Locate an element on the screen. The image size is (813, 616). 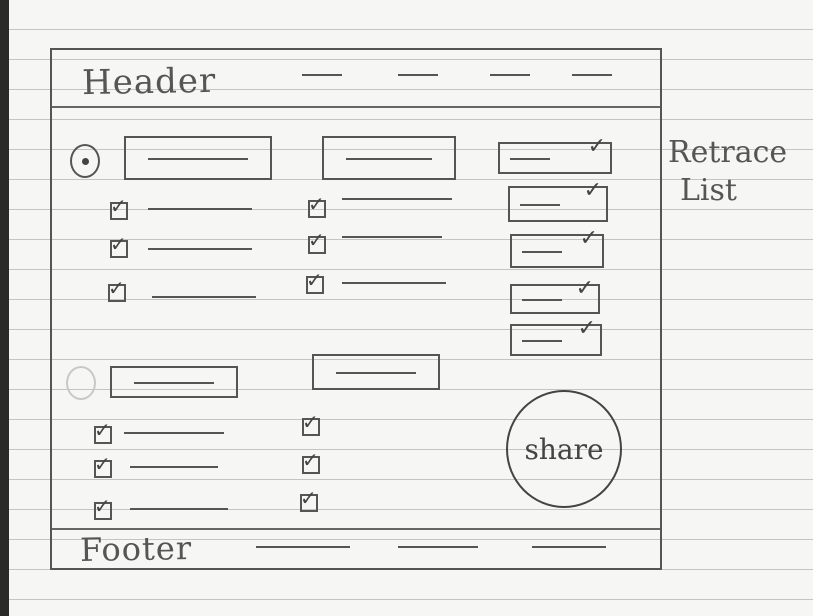
group-2-col-2-checkbox-2: ✓ is located at coordinates (311, 462).